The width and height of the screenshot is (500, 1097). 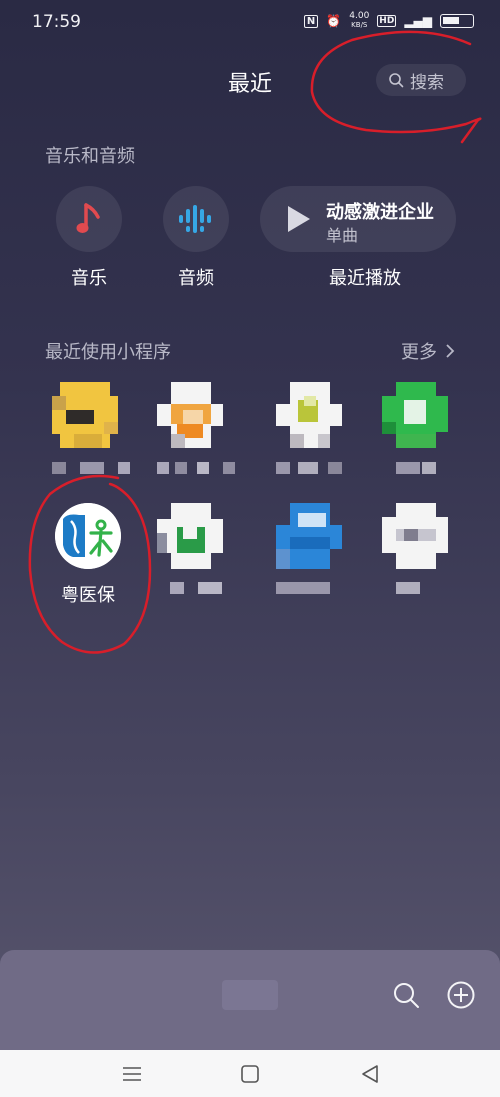 I want to click on music-note-icon, so click(x=88, y=218).